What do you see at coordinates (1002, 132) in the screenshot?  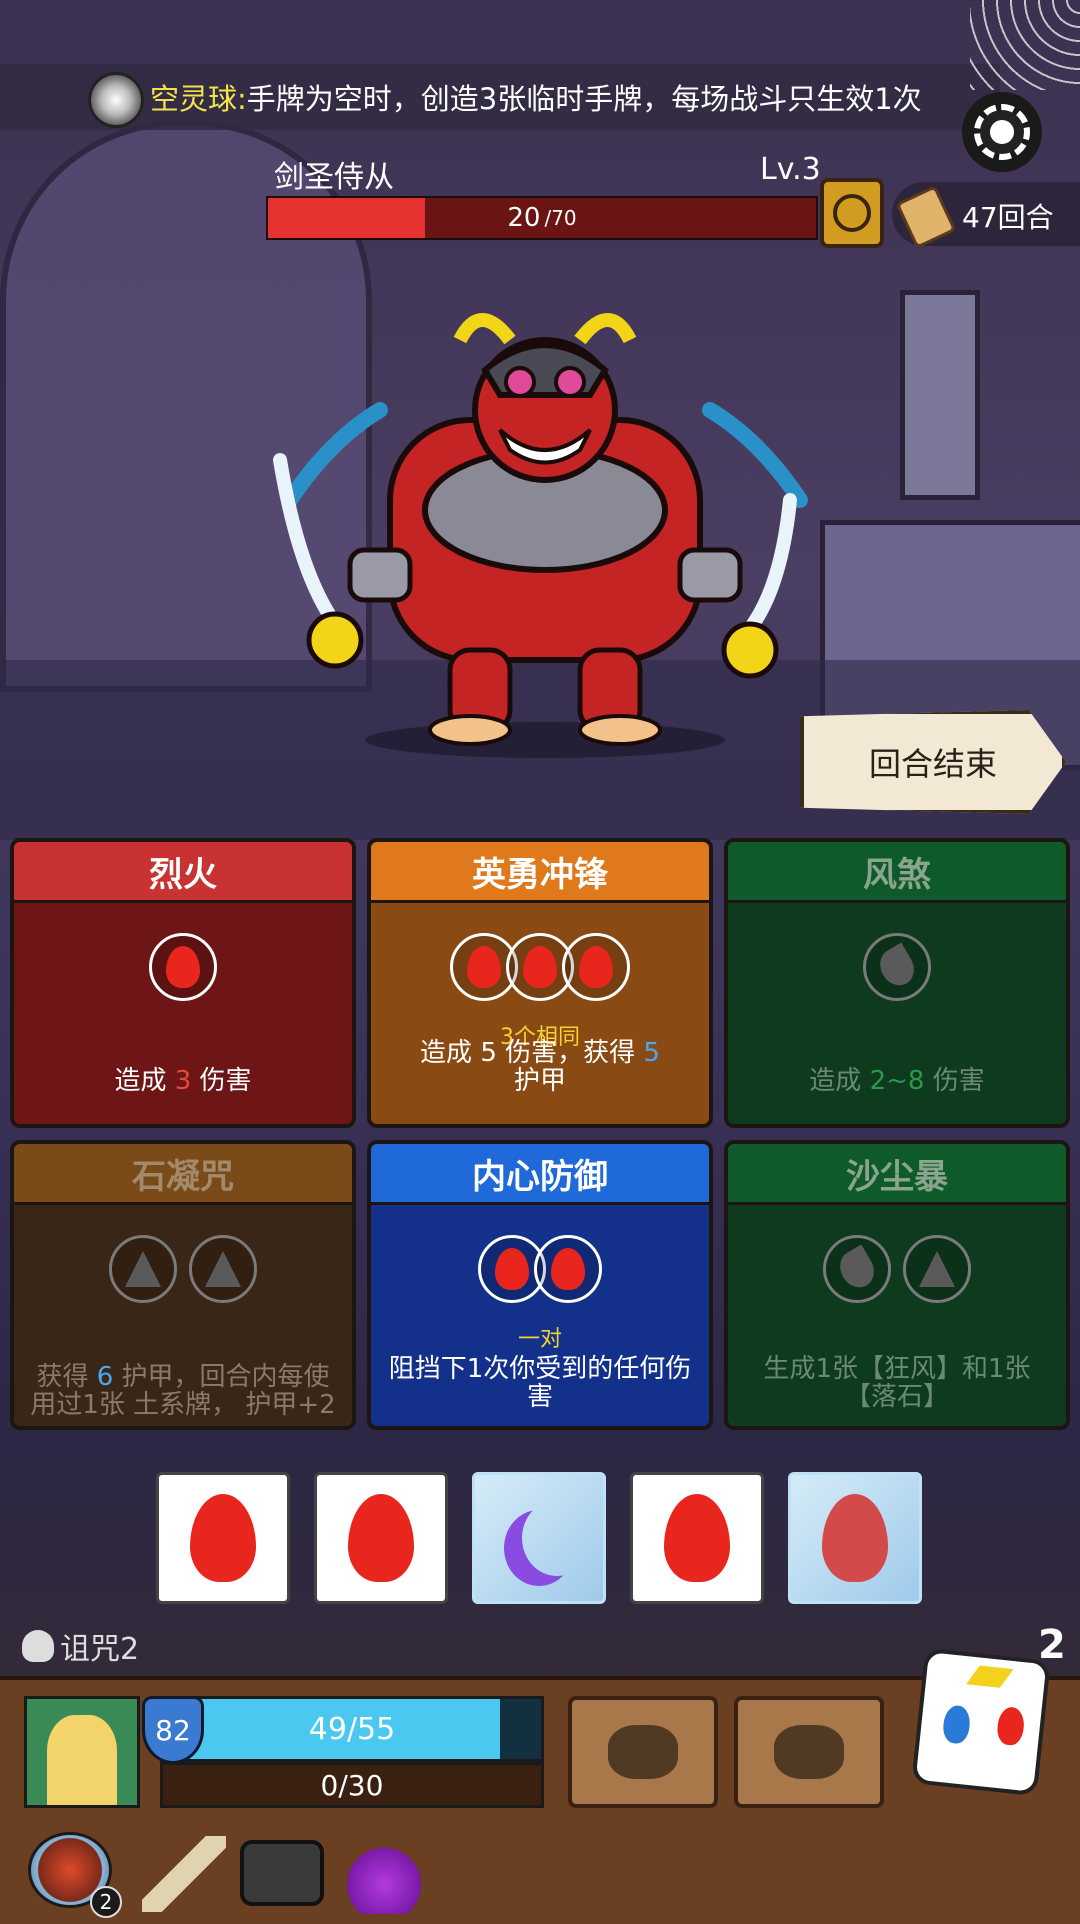 I see `settings-gear-icon` at bounding box center [1002, 132].